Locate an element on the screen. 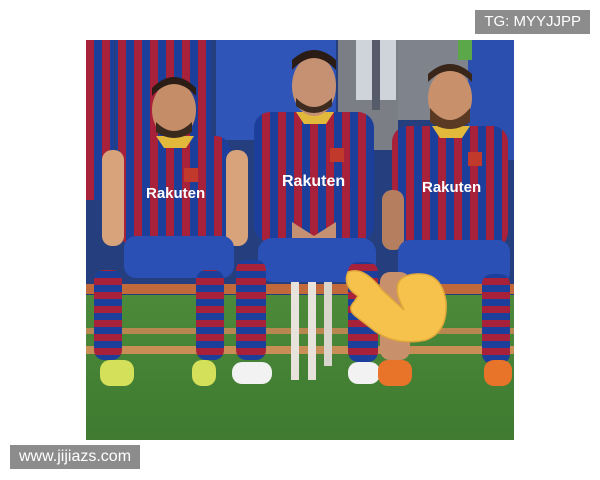 This screenshot has height=480, width=600. sponsor-text-left: Rakuten is located at coordinates (175, 193).